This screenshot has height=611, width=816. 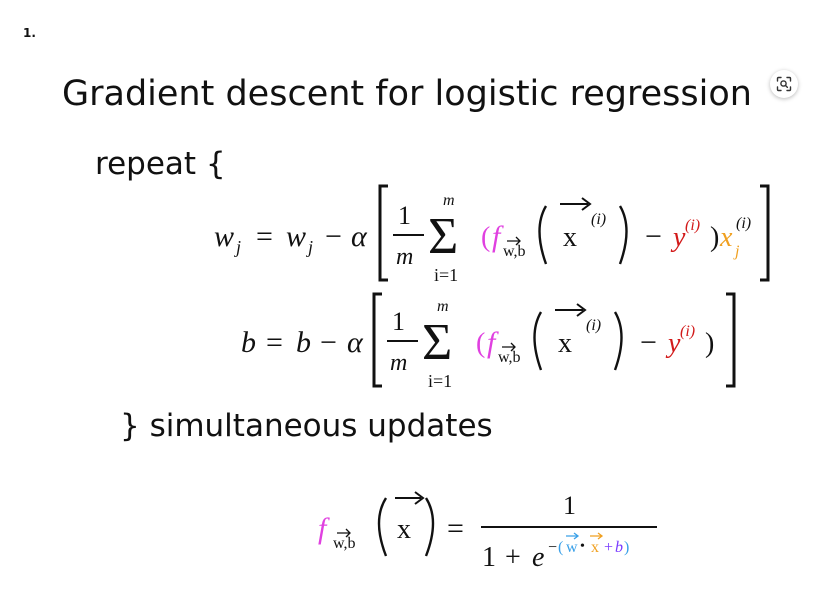 What do you see at coordinates (576, 204) in the screenshot?
I see `w-x-arrow` at bounding box center [576, 204].